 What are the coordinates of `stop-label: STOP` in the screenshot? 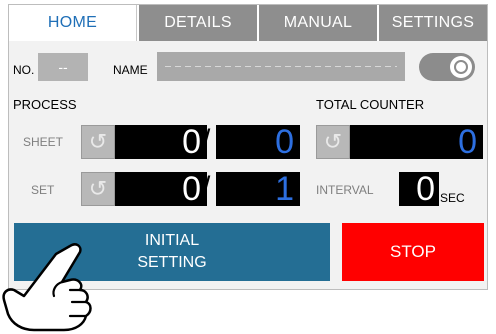 It's located at (413, 251).